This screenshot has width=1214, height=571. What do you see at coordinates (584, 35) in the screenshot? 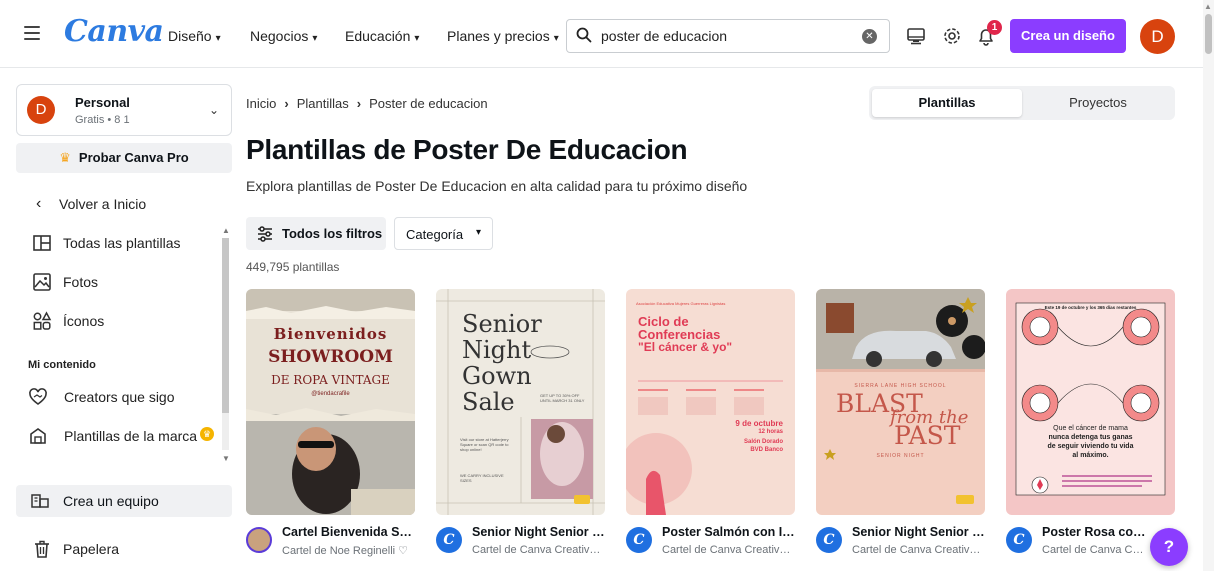
I see `search-icon` at bounding box center [584, 35].